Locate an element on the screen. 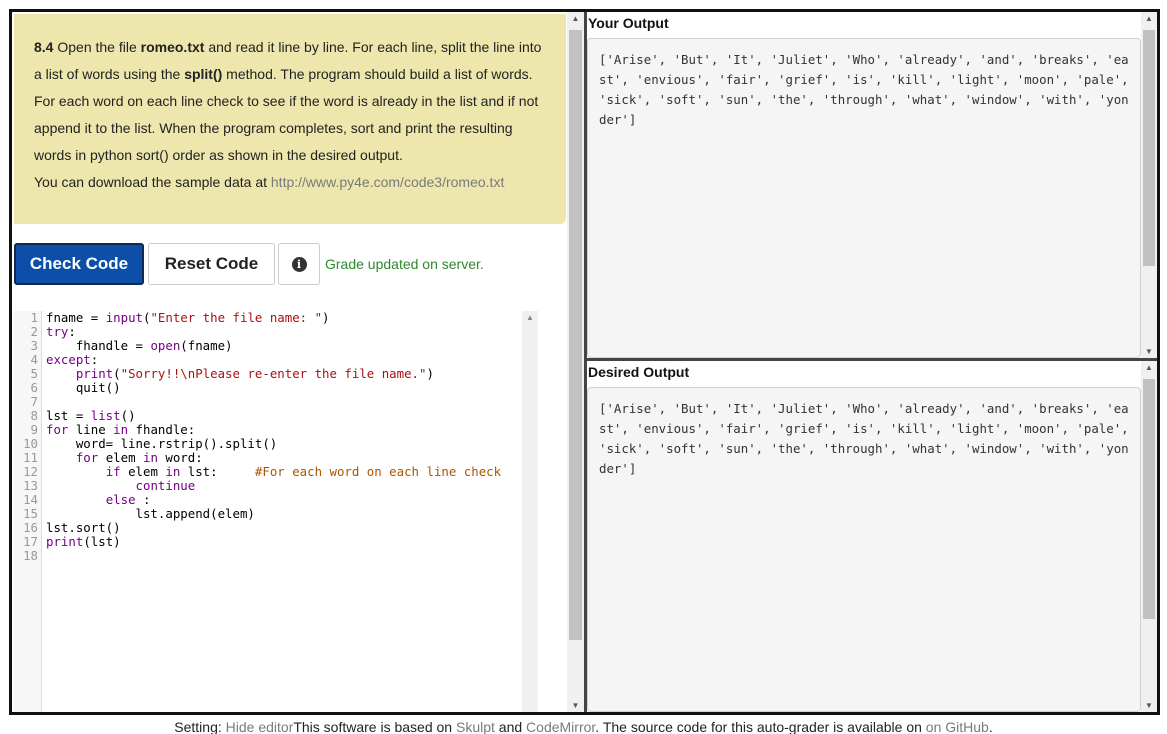  code-line: 6 quit() is located at coordinates (274, 388).